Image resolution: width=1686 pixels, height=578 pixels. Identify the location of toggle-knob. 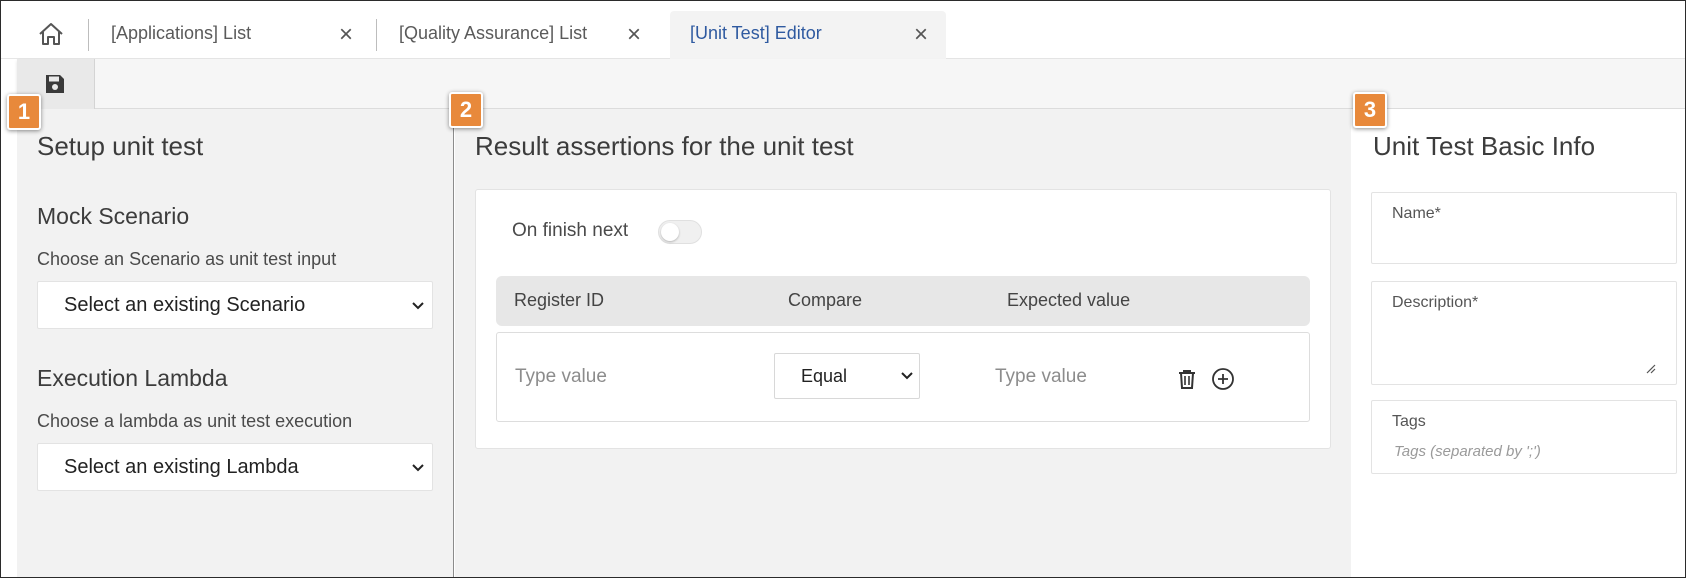
(670, 232).